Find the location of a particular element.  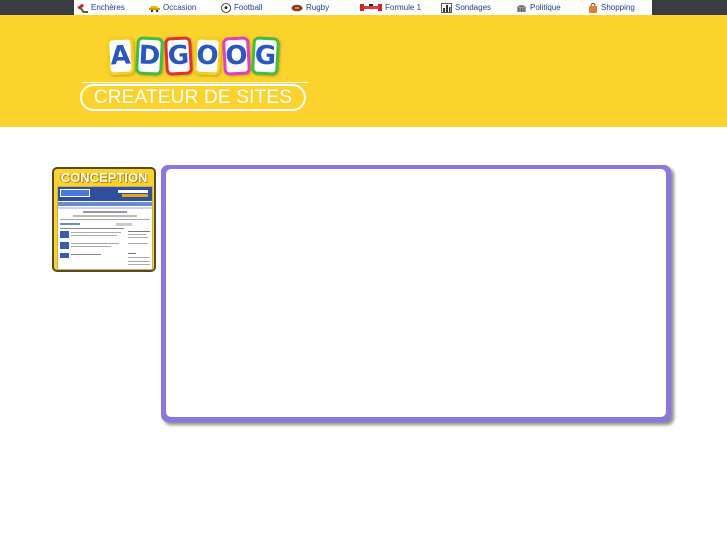

shopping-bag-icon is located at coordinates (593, 7).